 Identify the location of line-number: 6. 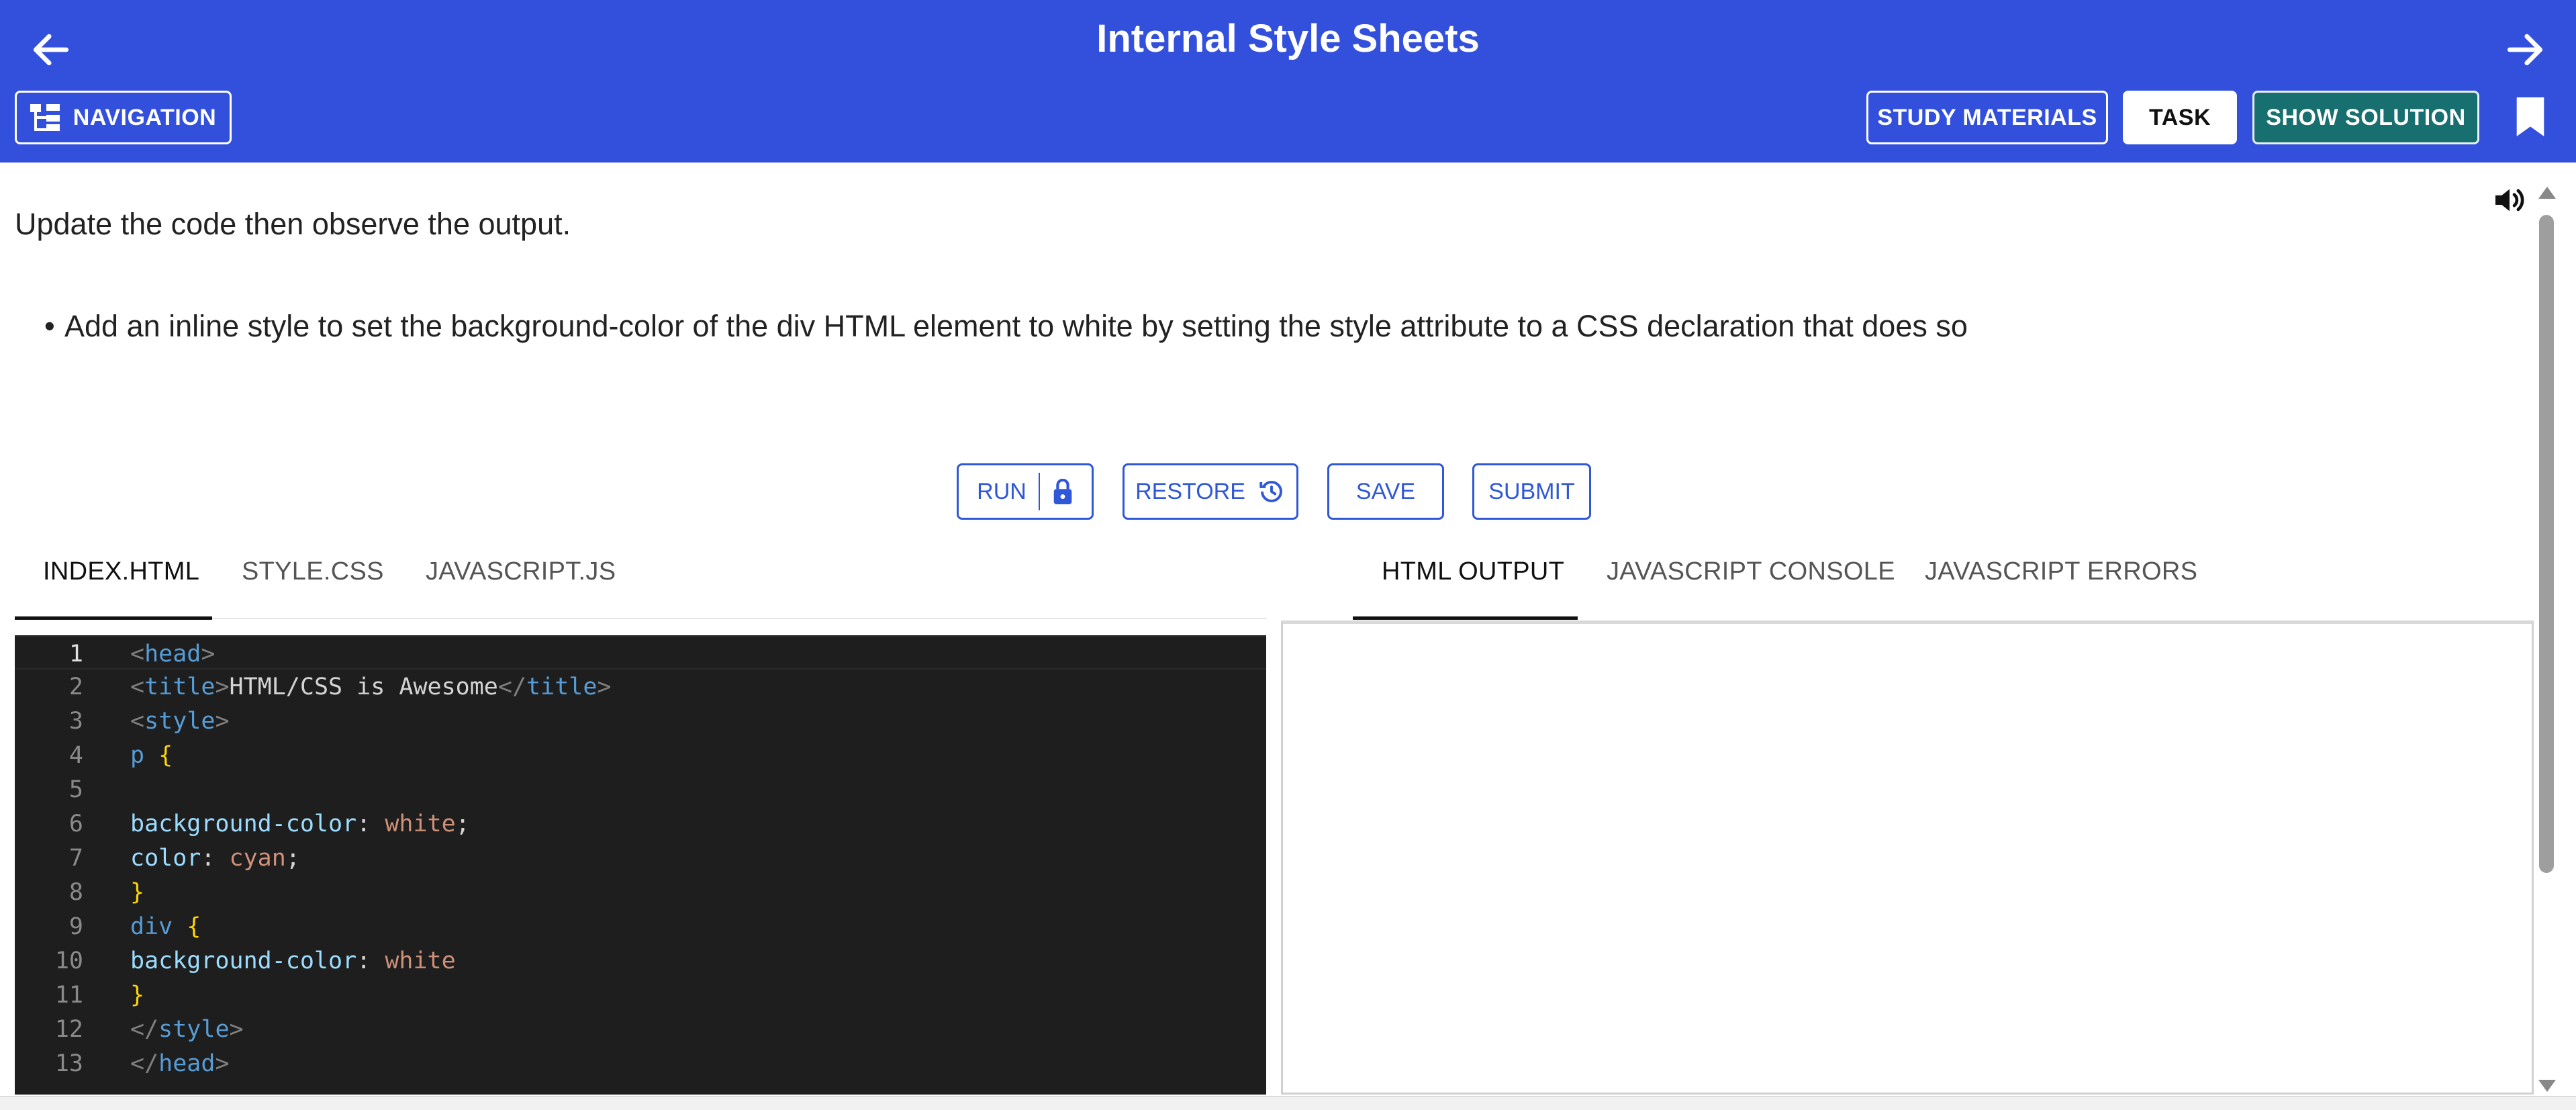
(75, 824).